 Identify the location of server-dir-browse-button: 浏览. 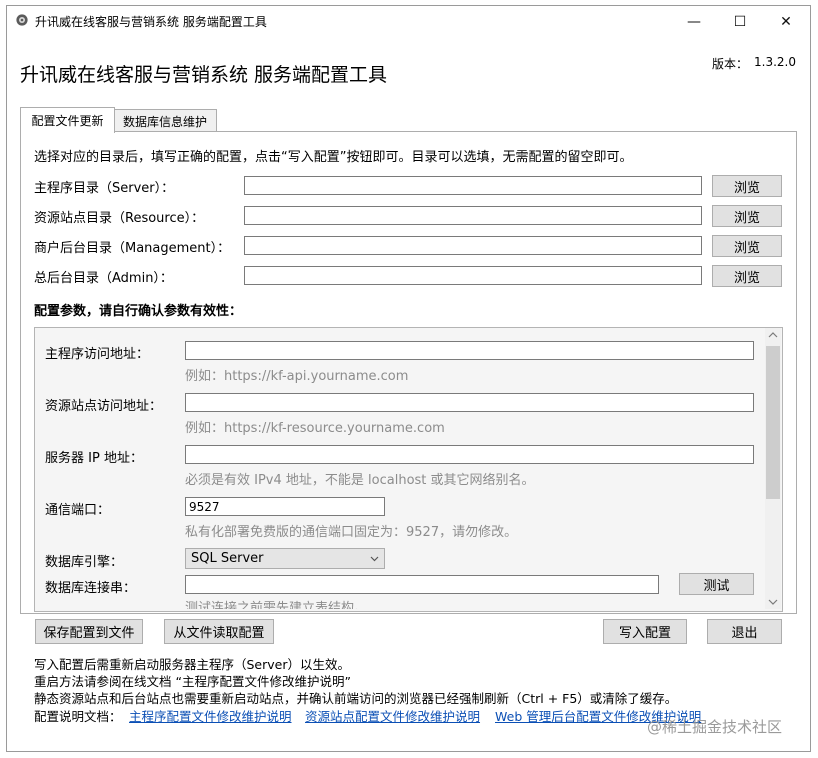
(747, 186).